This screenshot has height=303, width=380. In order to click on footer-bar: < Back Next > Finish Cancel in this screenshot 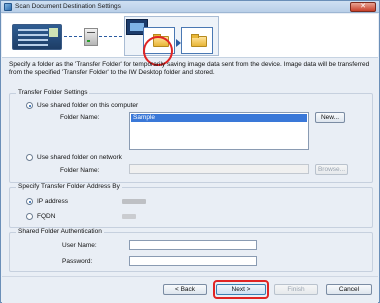, I will do `click(190, 289)`.